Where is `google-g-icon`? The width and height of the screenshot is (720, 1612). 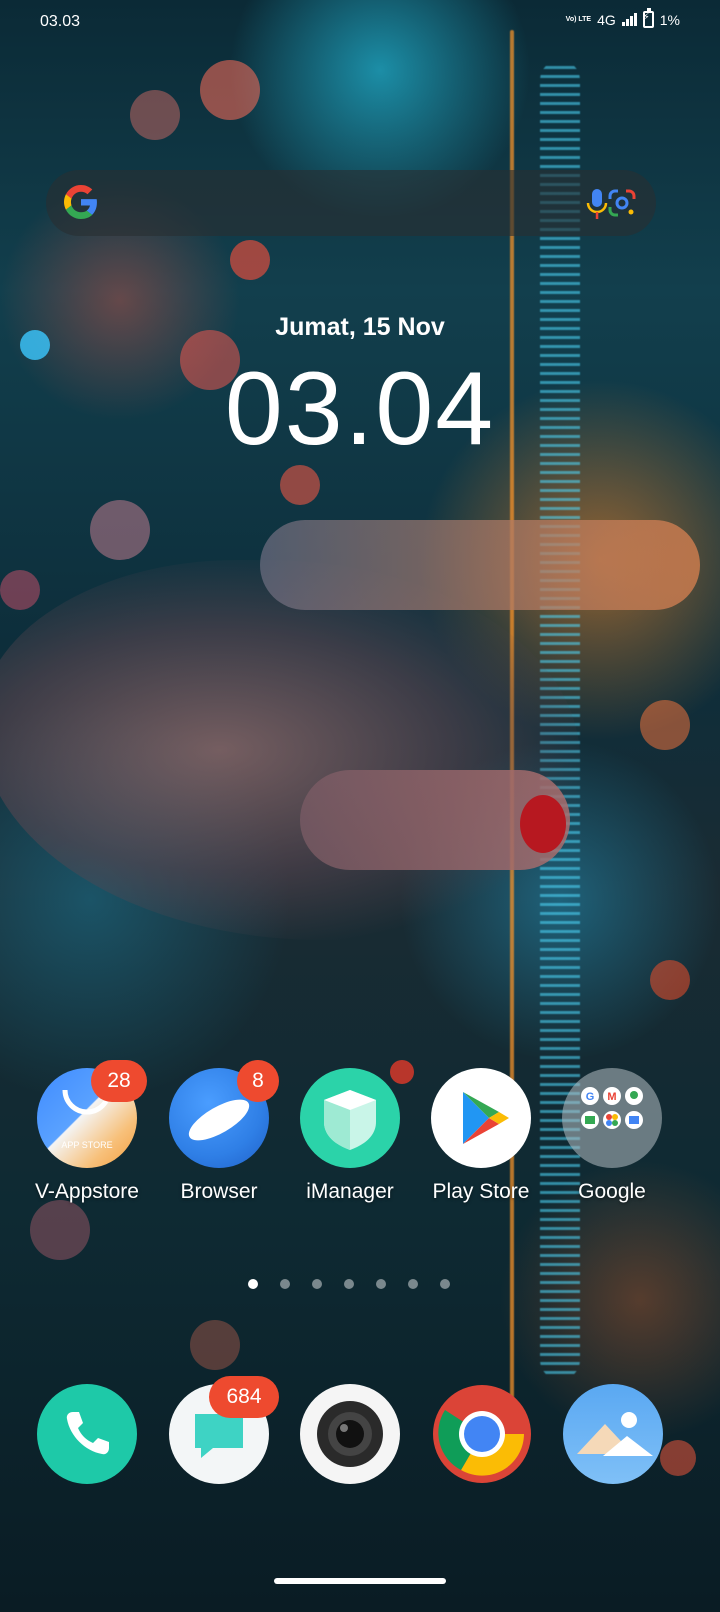
google-g-icon is located at coordinates (80, 202).